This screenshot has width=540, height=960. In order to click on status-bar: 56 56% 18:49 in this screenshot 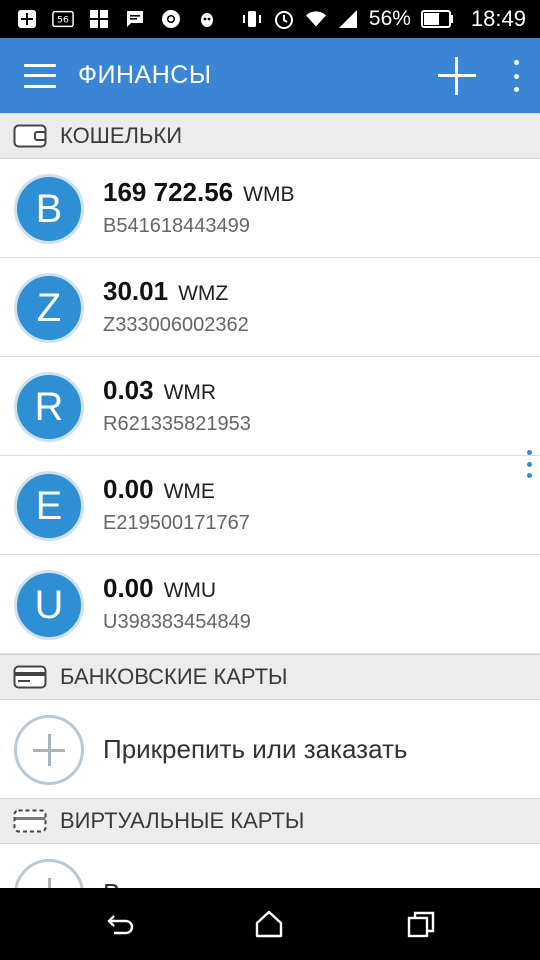, I will do `click(270, 19)`.